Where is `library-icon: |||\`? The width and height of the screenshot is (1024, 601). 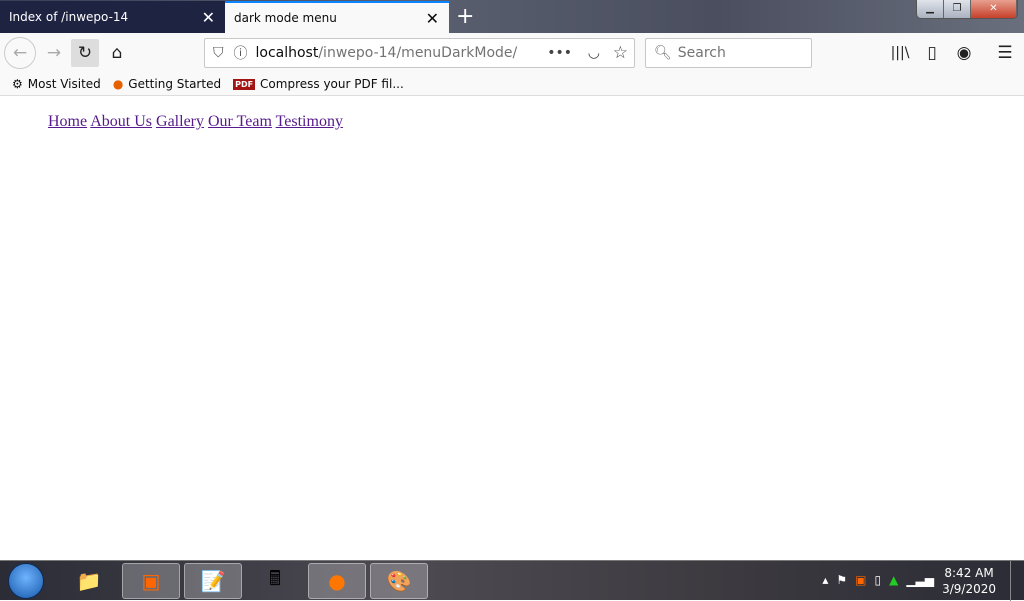 library-icon: |||\ is located at coordinates (900, 53).